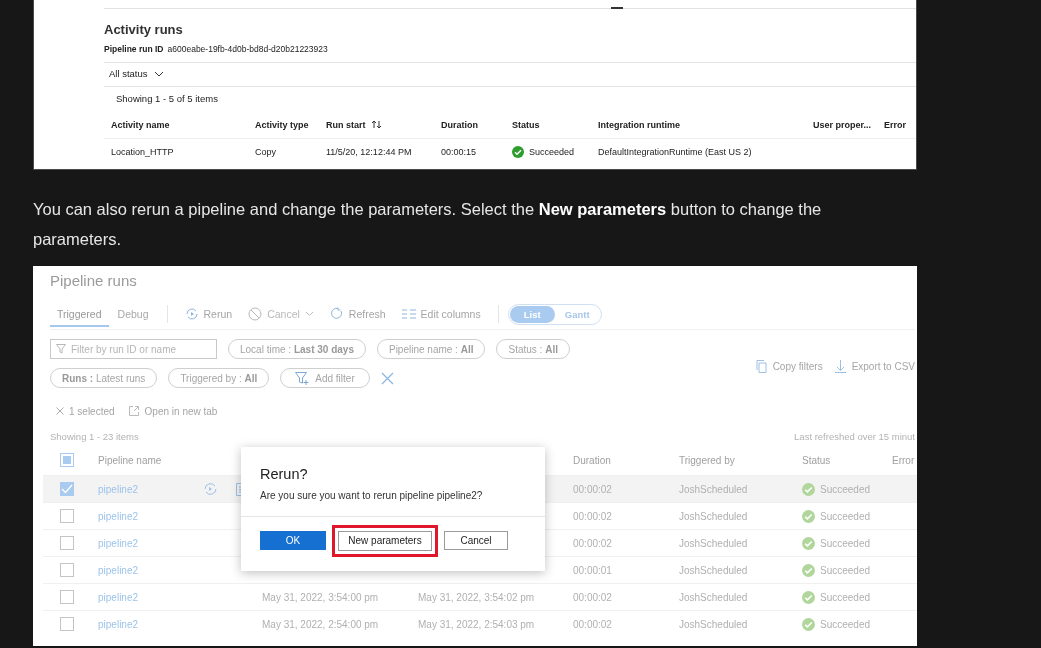 This screenshot has width=1041, height=648. Describe the element at coordinates (346, 124) in the screenshot. I see `column-header: Run start` at that location.